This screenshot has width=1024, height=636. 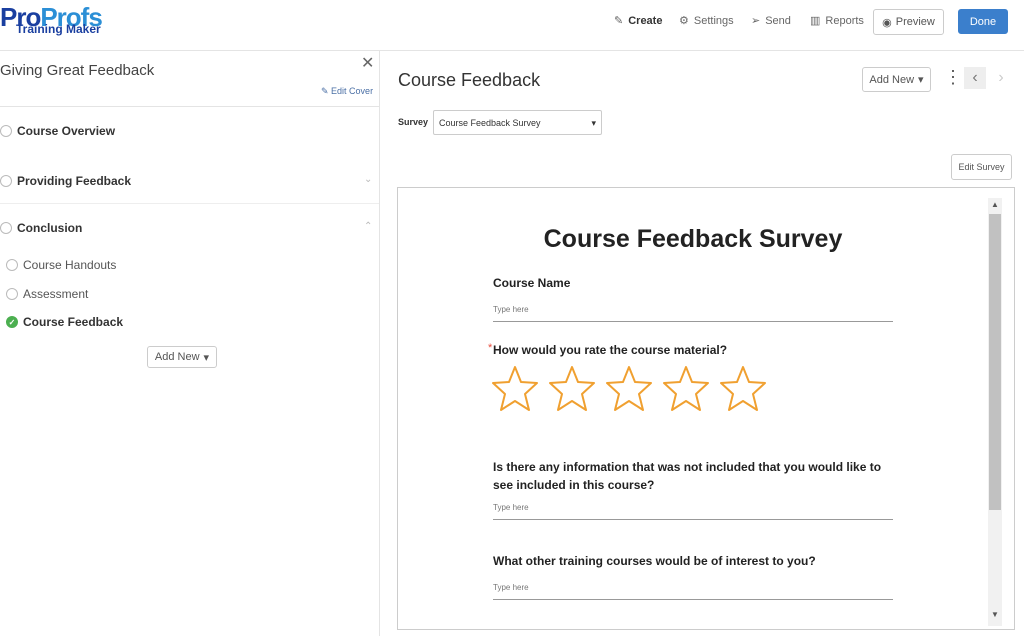 I want to click on prev-arrow-icon: ‹, so click(x=975, y=78).